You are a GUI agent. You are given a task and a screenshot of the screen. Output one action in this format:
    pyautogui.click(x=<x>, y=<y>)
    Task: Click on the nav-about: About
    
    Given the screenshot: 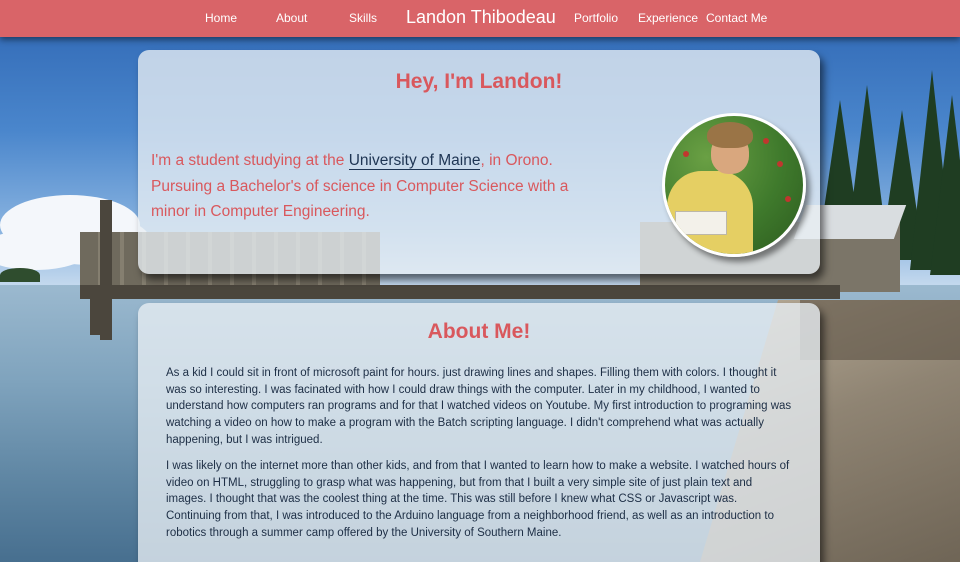 What is the action you would take?
    pyautogui.click(x=291, y=18)
    